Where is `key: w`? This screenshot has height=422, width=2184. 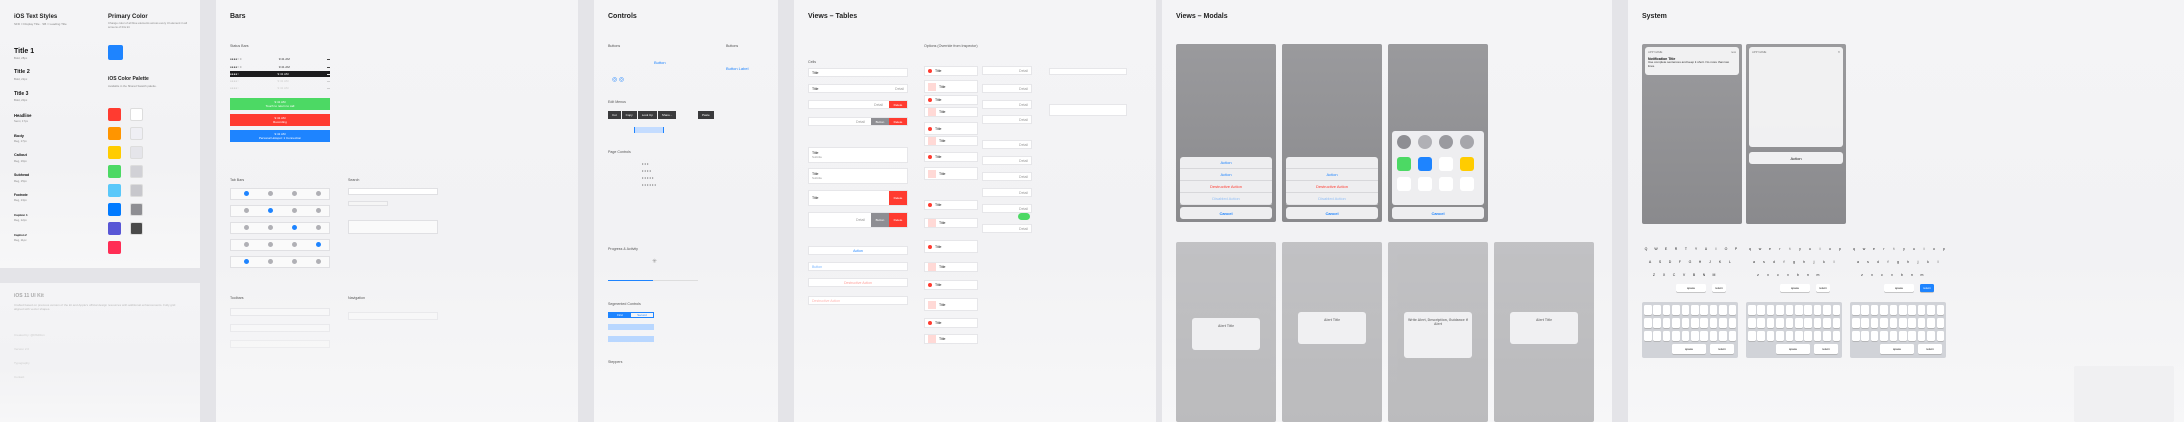
key: w is located at coordinates (1864, 248).